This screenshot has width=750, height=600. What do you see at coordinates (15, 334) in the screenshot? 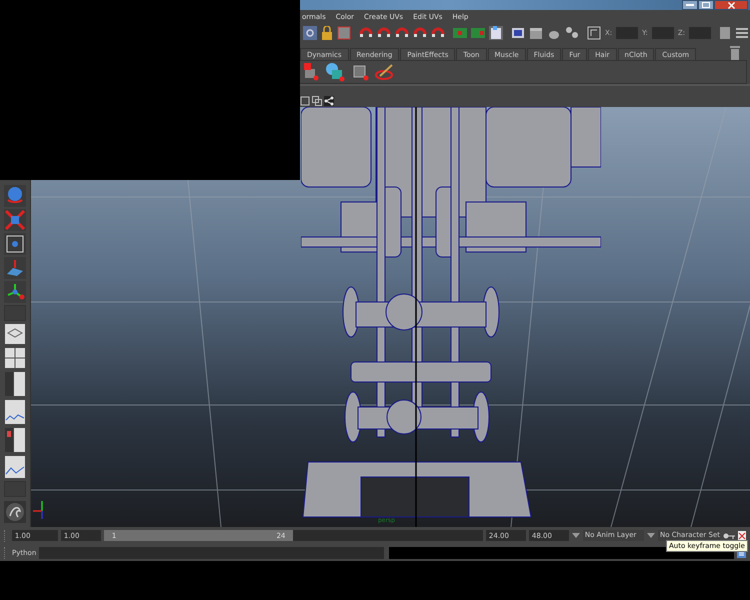
I see `single-view-icon` at bounding box center [15, 334].